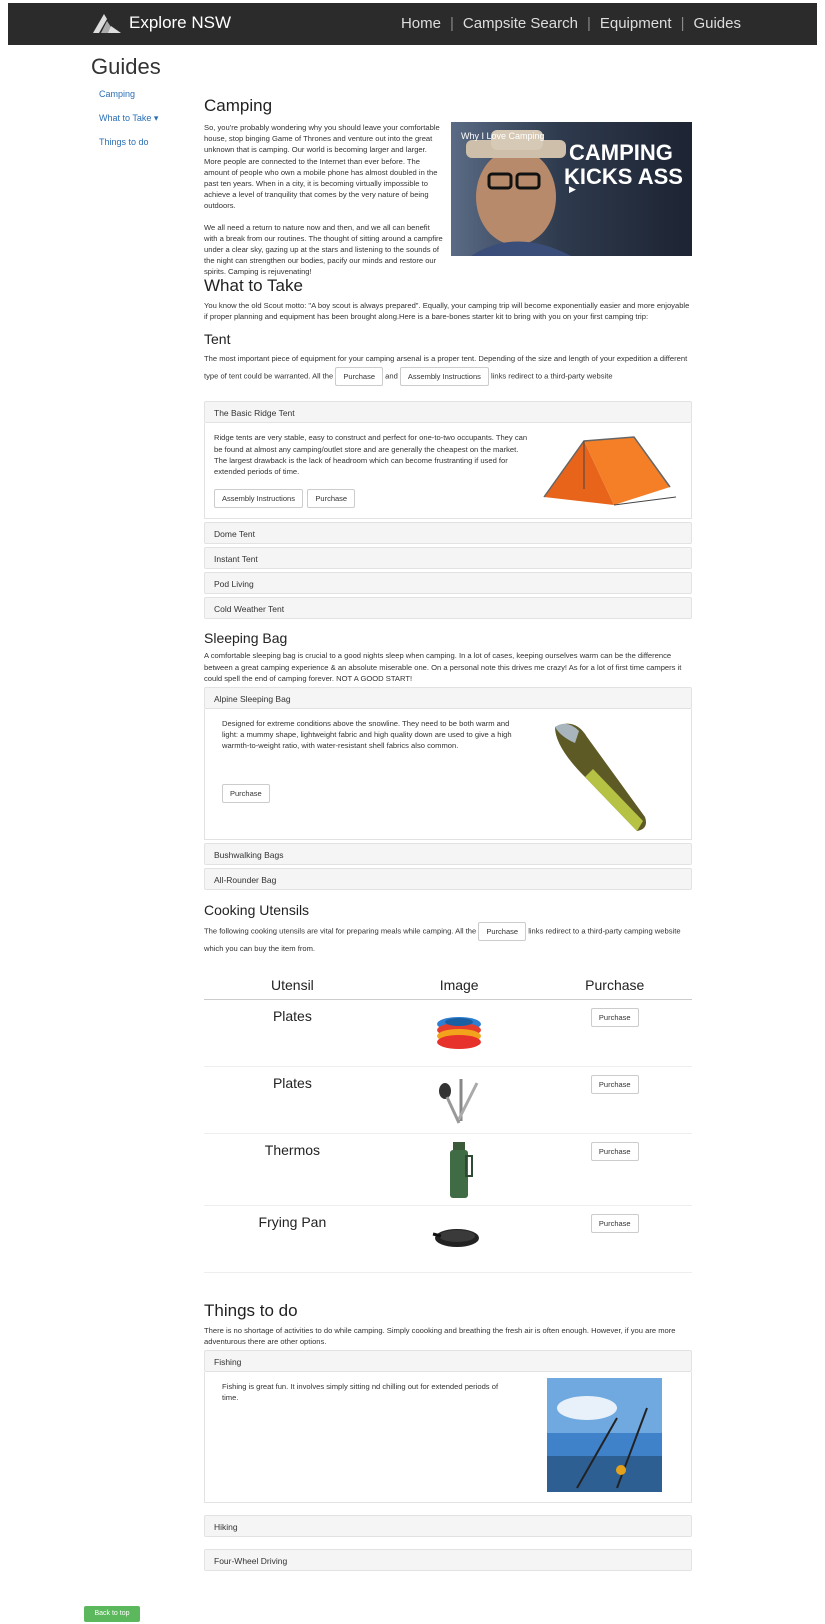 The image size is (825, 1624). I want to click on panel-alpine-sleeping-bag: Alpine Sleeping Bag, so click(448, 698).